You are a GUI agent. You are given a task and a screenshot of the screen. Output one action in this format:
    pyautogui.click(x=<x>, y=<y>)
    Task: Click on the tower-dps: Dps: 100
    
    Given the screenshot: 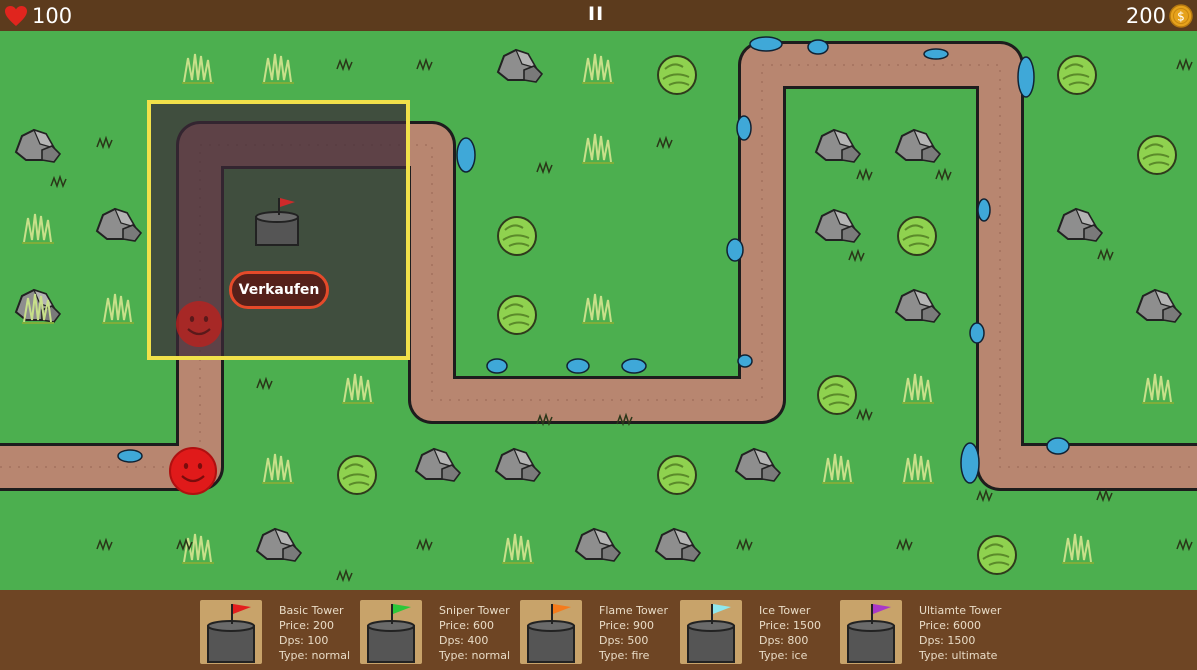 What is the action you would take?
    pyautogui.click(x=304, y=640)
    